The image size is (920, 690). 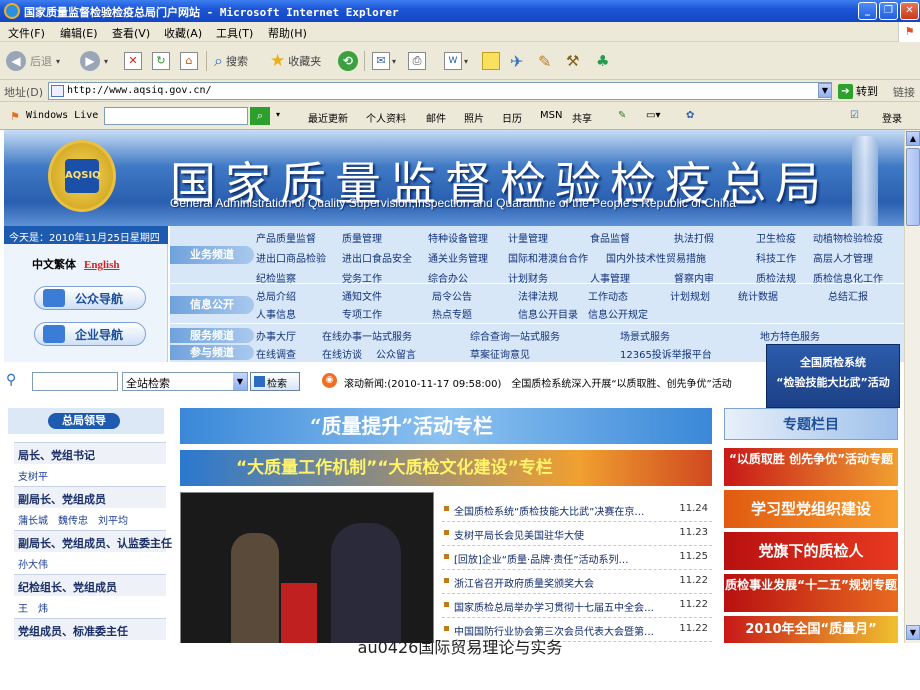 What do you see at coordinates (362, 277) in the screenshot?
I see `channel-link: 党务工作` at bounding box center [362, 277].